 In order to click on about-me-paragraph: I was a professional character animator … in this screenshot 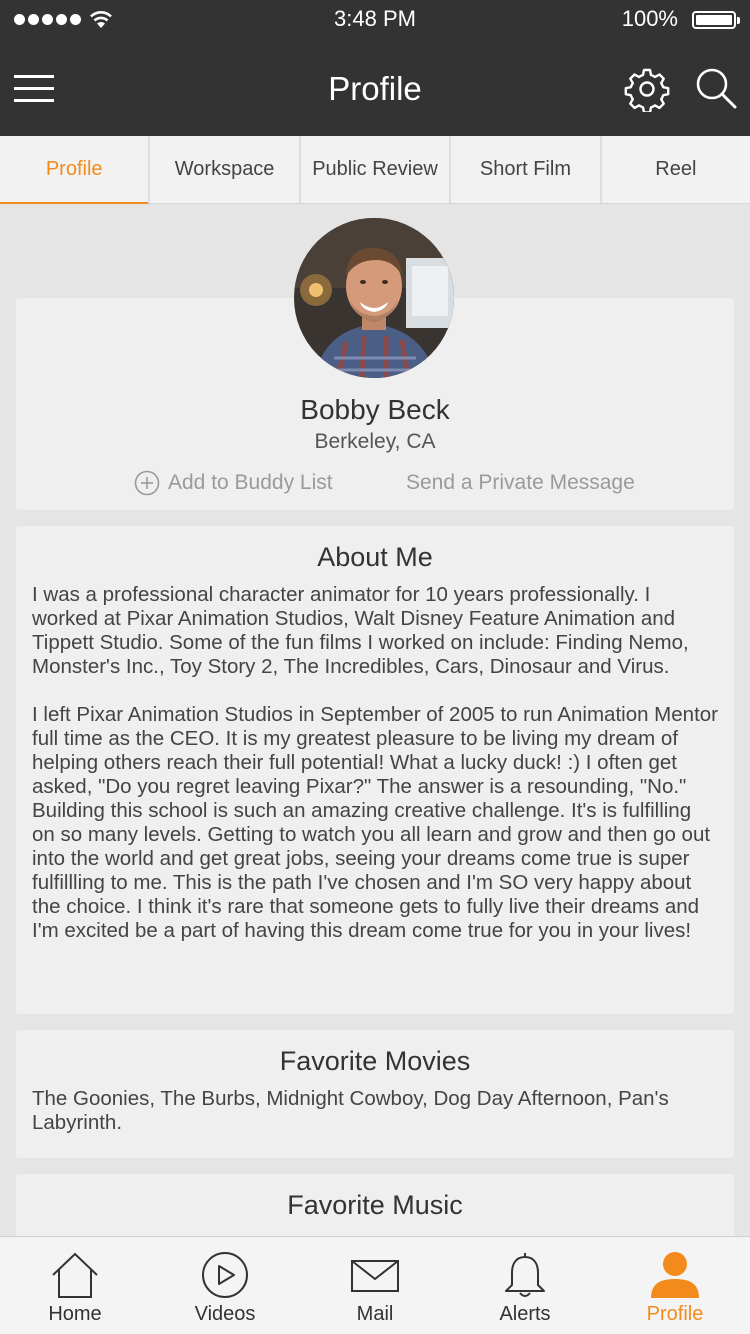, I will do `click(360, 630)`.